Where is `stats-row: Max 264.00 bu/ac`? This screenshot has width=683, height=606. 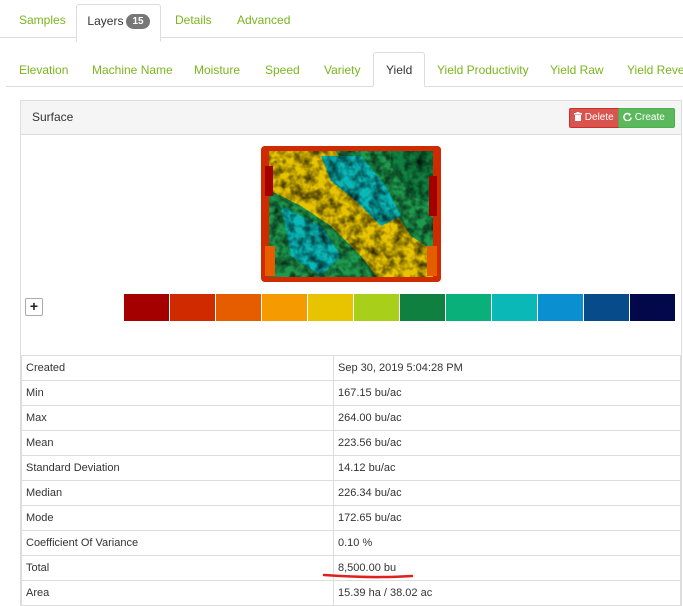
stats-row: Max 264.00 bu/ac is located at coordinates (351, 418).